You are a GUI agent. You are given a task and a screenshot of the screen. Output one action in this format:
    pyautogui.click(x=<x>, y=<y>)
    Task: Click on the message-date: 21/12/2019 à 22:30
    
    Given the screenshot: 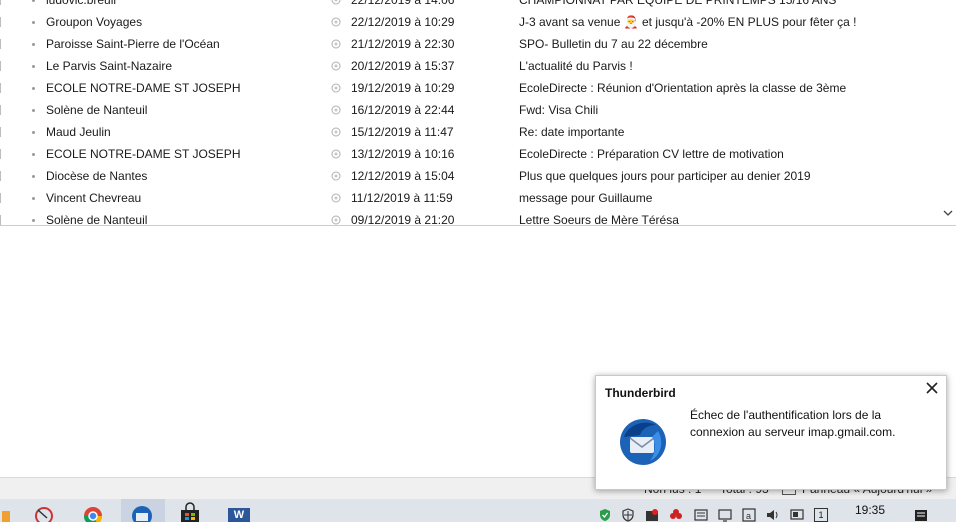 What is the action you would take?
    pyautogui.click(x=403, y=44)
    